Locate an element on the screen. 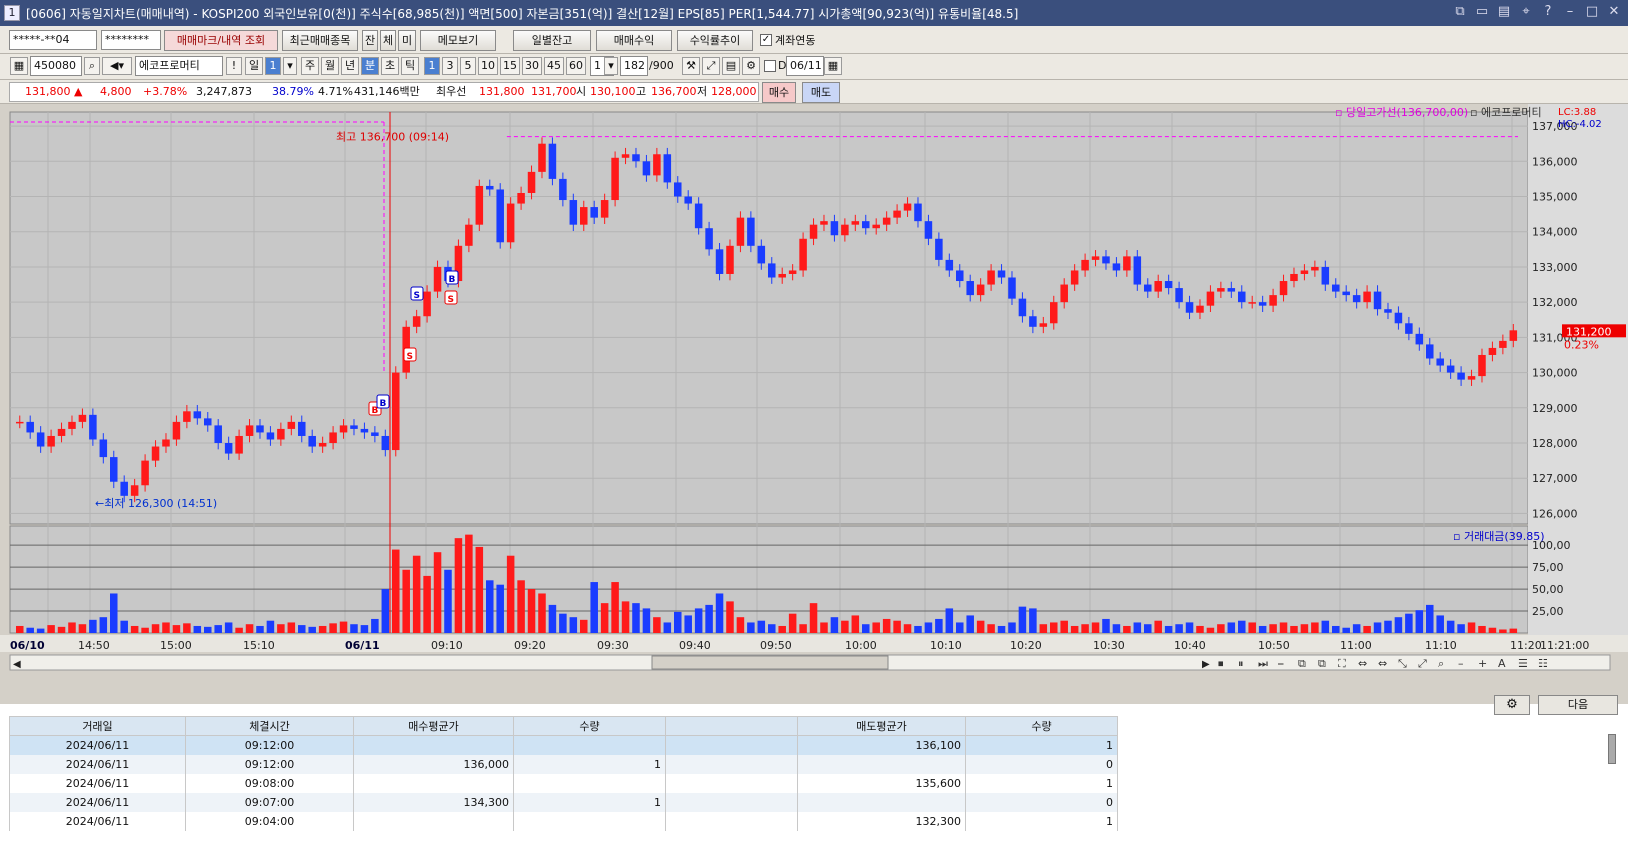  table-cell: 1 is located at coordinates (589, 764).